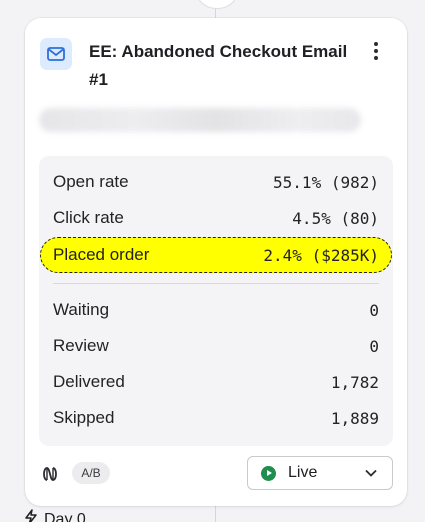 The width and height of the screenshot is (425, 522). I want to click on day-label-text: Day 0, so click(65, 516).